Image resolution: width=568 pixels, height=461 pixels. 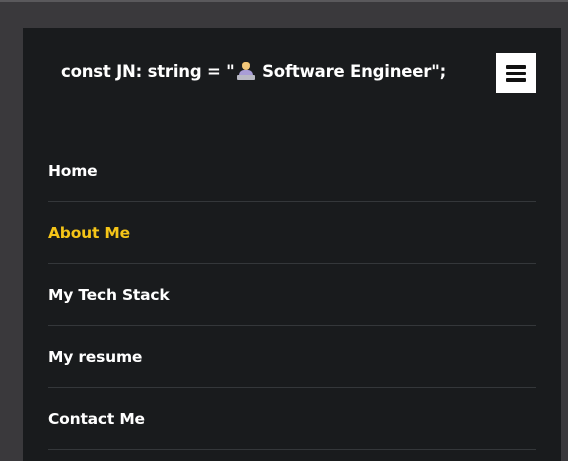 I want to click on site-brand: const JN: string = " Software Engineer";, so click(x=253, y=72).